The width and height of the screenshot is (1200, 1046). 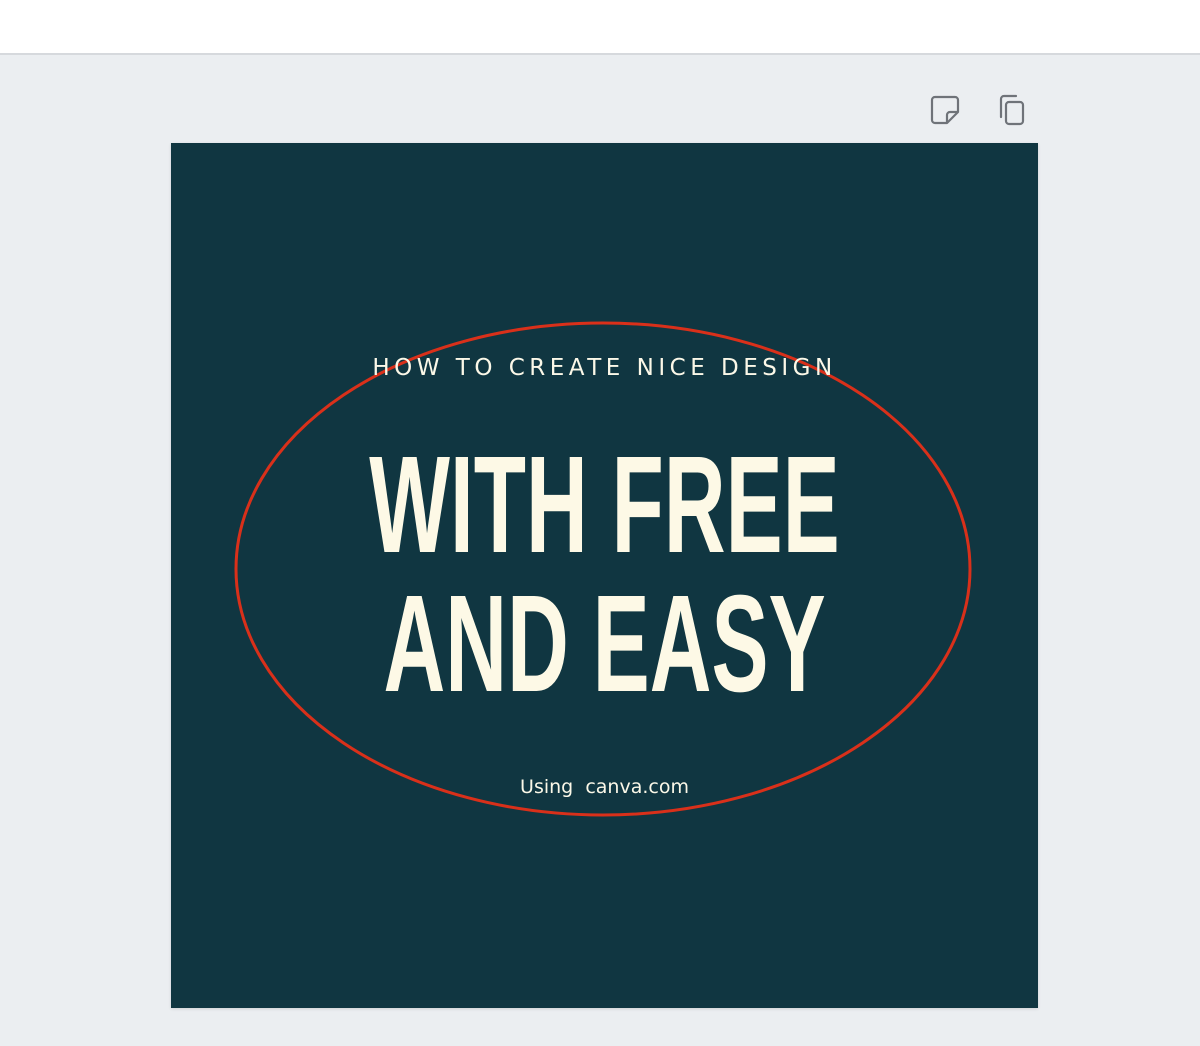 I want to click on headline-line-1-text: WITH FREE, so click(x=604, y=505).